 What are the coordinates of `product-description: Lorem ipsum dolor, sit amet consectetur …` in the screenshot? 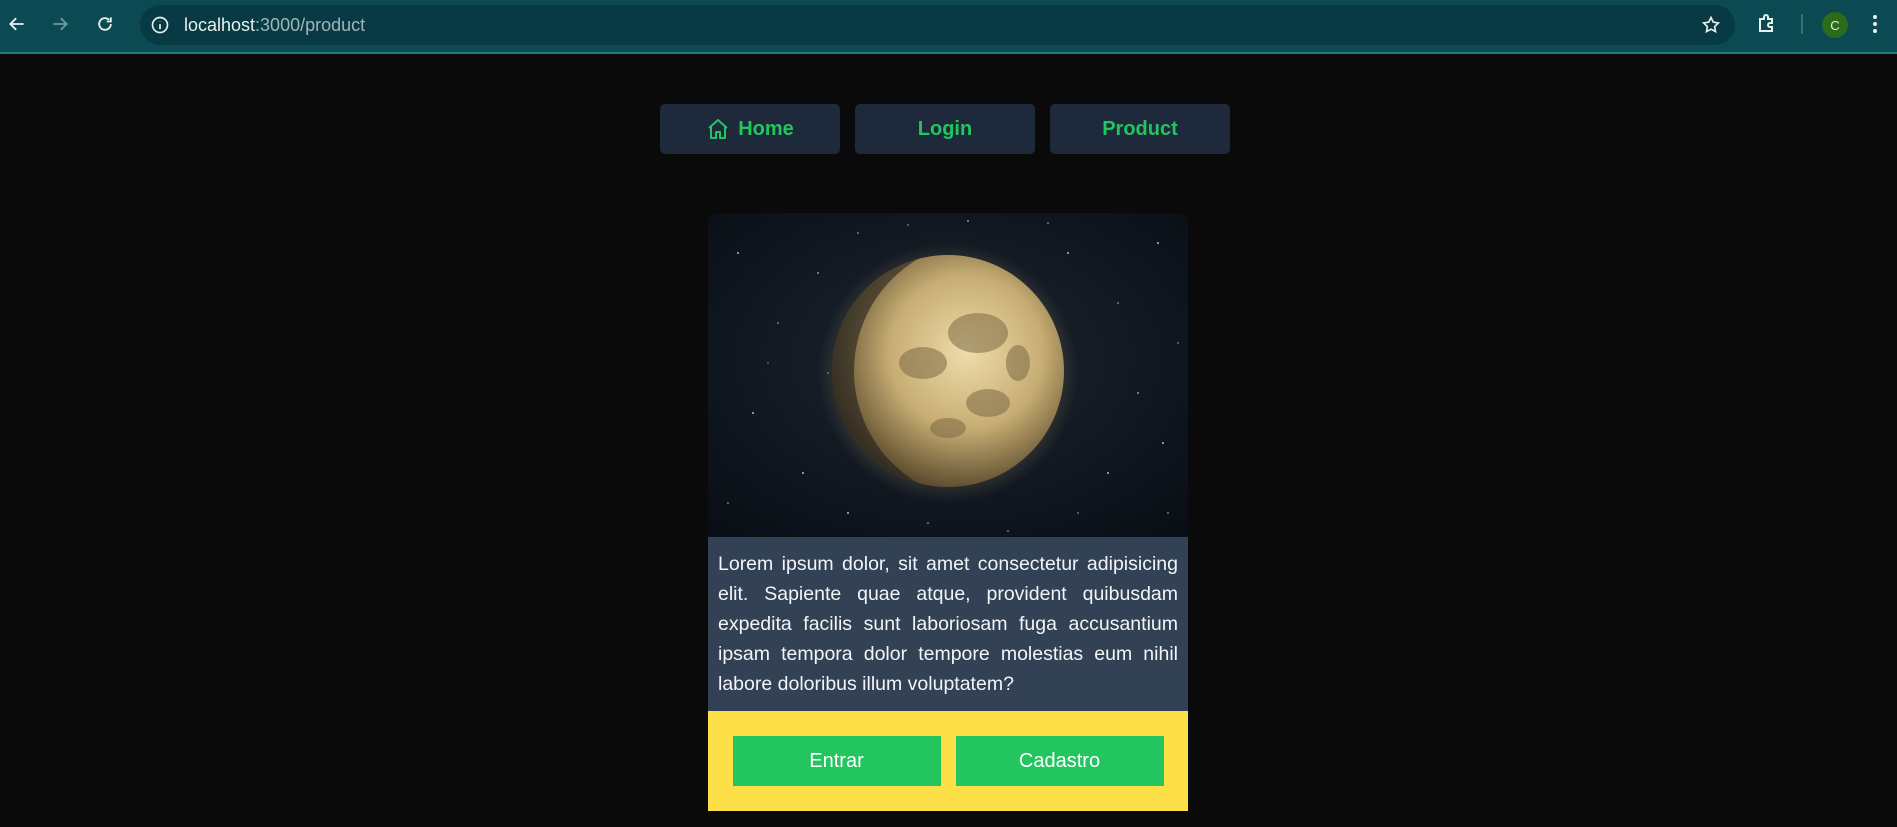 It's located at (948, 624).